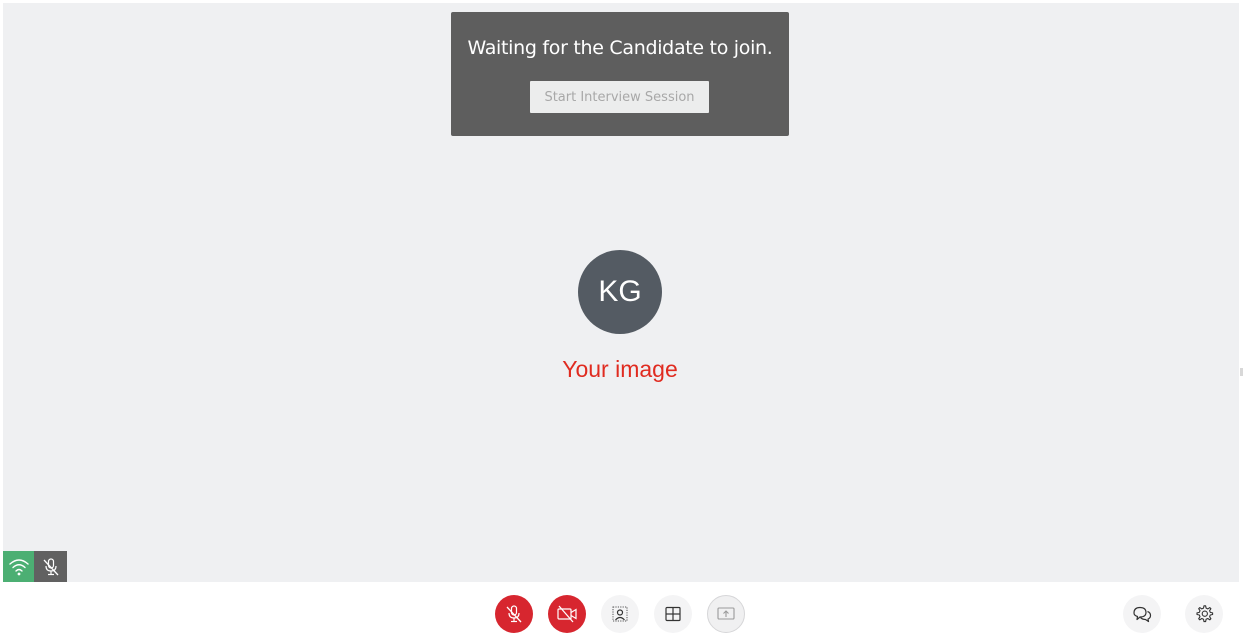  I want to click on avatar: KG, so click(620, 292).